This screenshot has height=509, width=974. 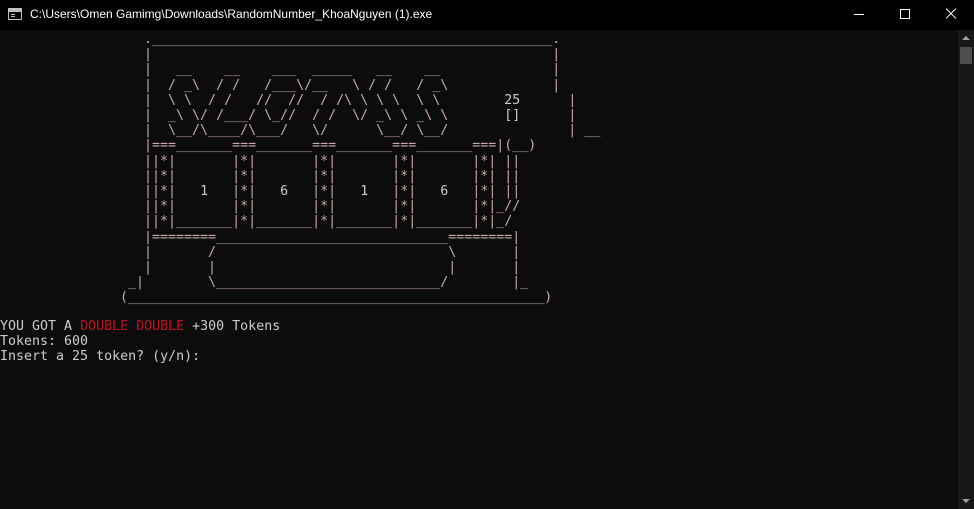 I want to click on scroll-down-arrow-icon, so click(x=966, y=501).